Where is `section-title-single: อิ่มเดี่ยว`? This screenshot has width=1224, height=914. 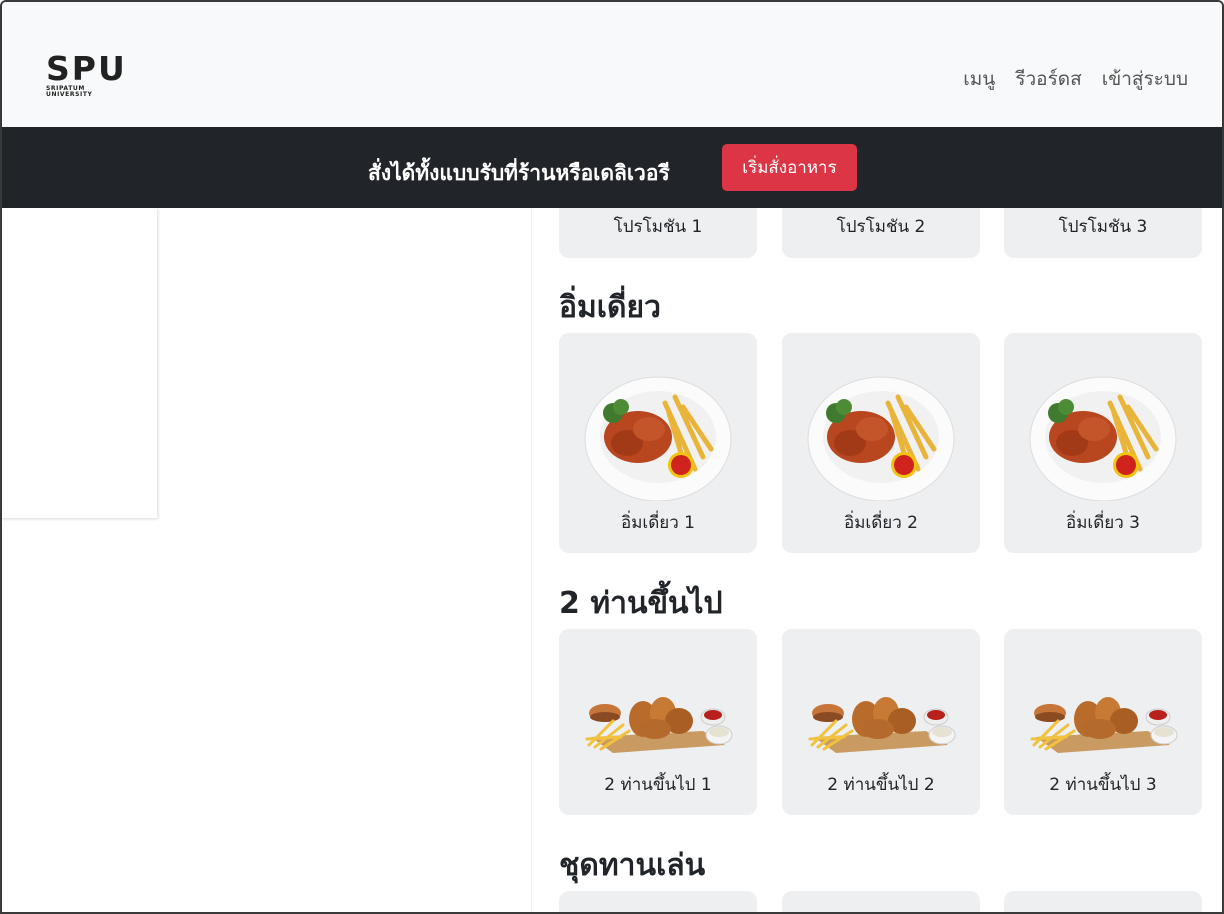 section-title-single: อิ่มเดี่ยว is located at coordinates (610, 307).